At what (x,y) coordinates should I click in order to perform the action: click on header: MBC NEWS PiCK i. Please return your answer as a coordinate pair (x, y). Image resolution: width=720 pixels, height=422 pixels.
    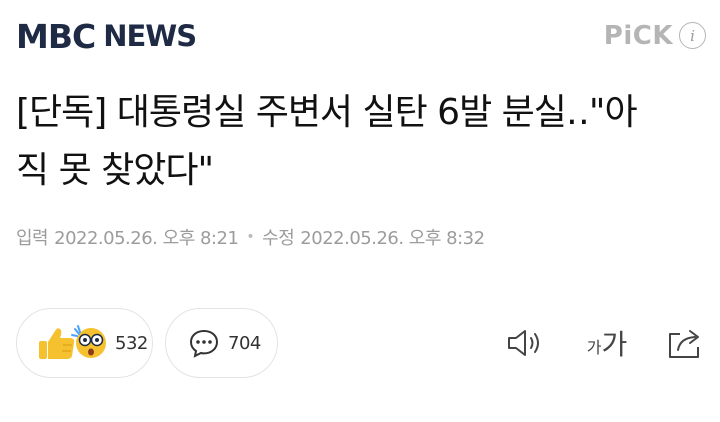
    Looking at the image, I should click on (361, 37).